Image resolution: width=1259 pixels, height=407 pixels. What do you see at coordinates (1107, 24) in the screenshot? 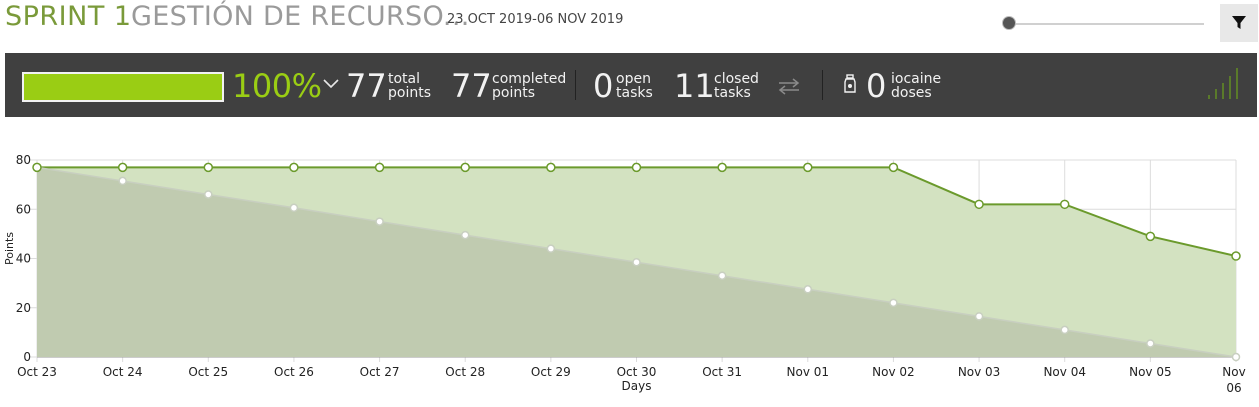
I see `slider-track` at bounding box center [1107, 24].